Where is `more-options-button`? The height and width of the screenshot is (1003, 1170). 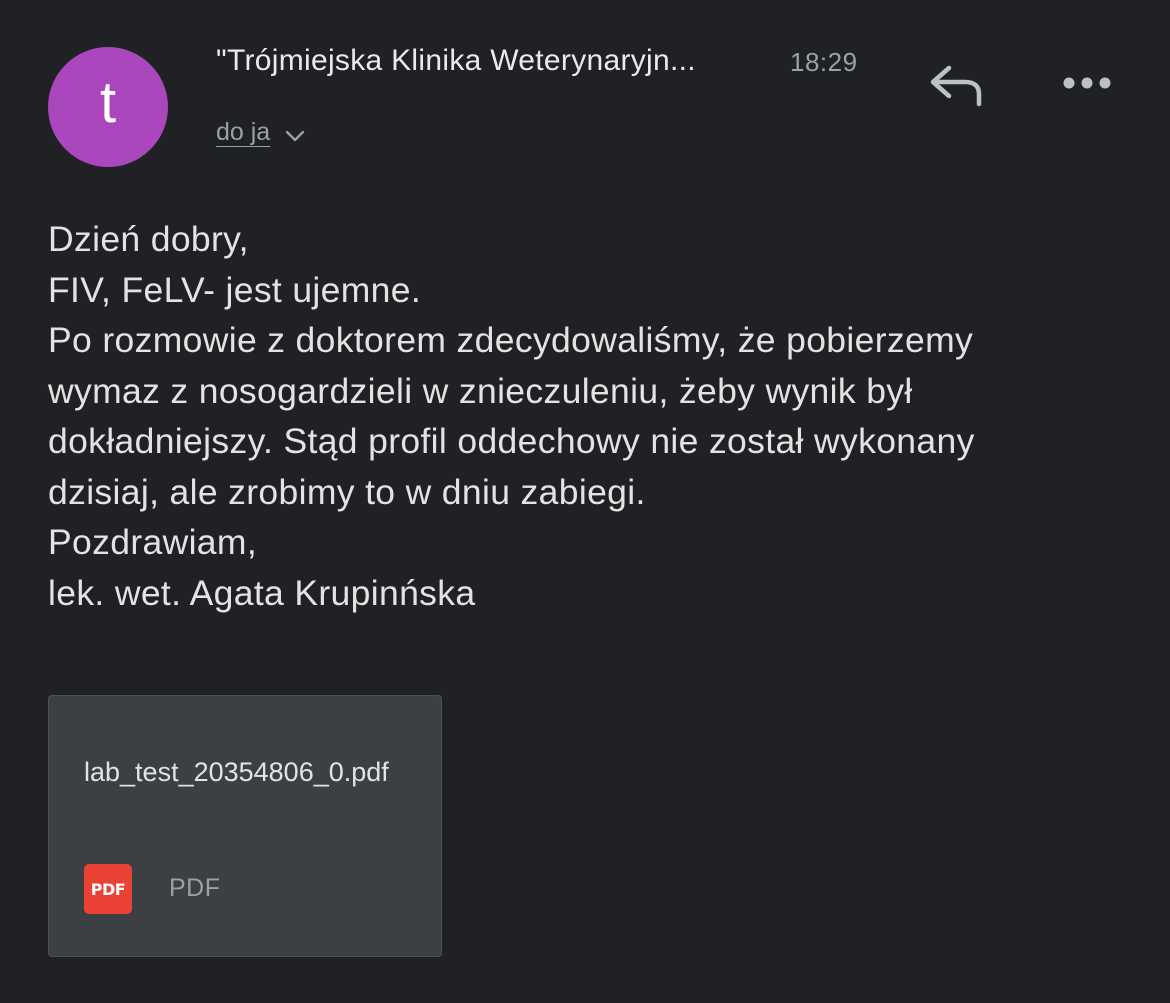
more-options-button is located at coordinates (1087, 83).